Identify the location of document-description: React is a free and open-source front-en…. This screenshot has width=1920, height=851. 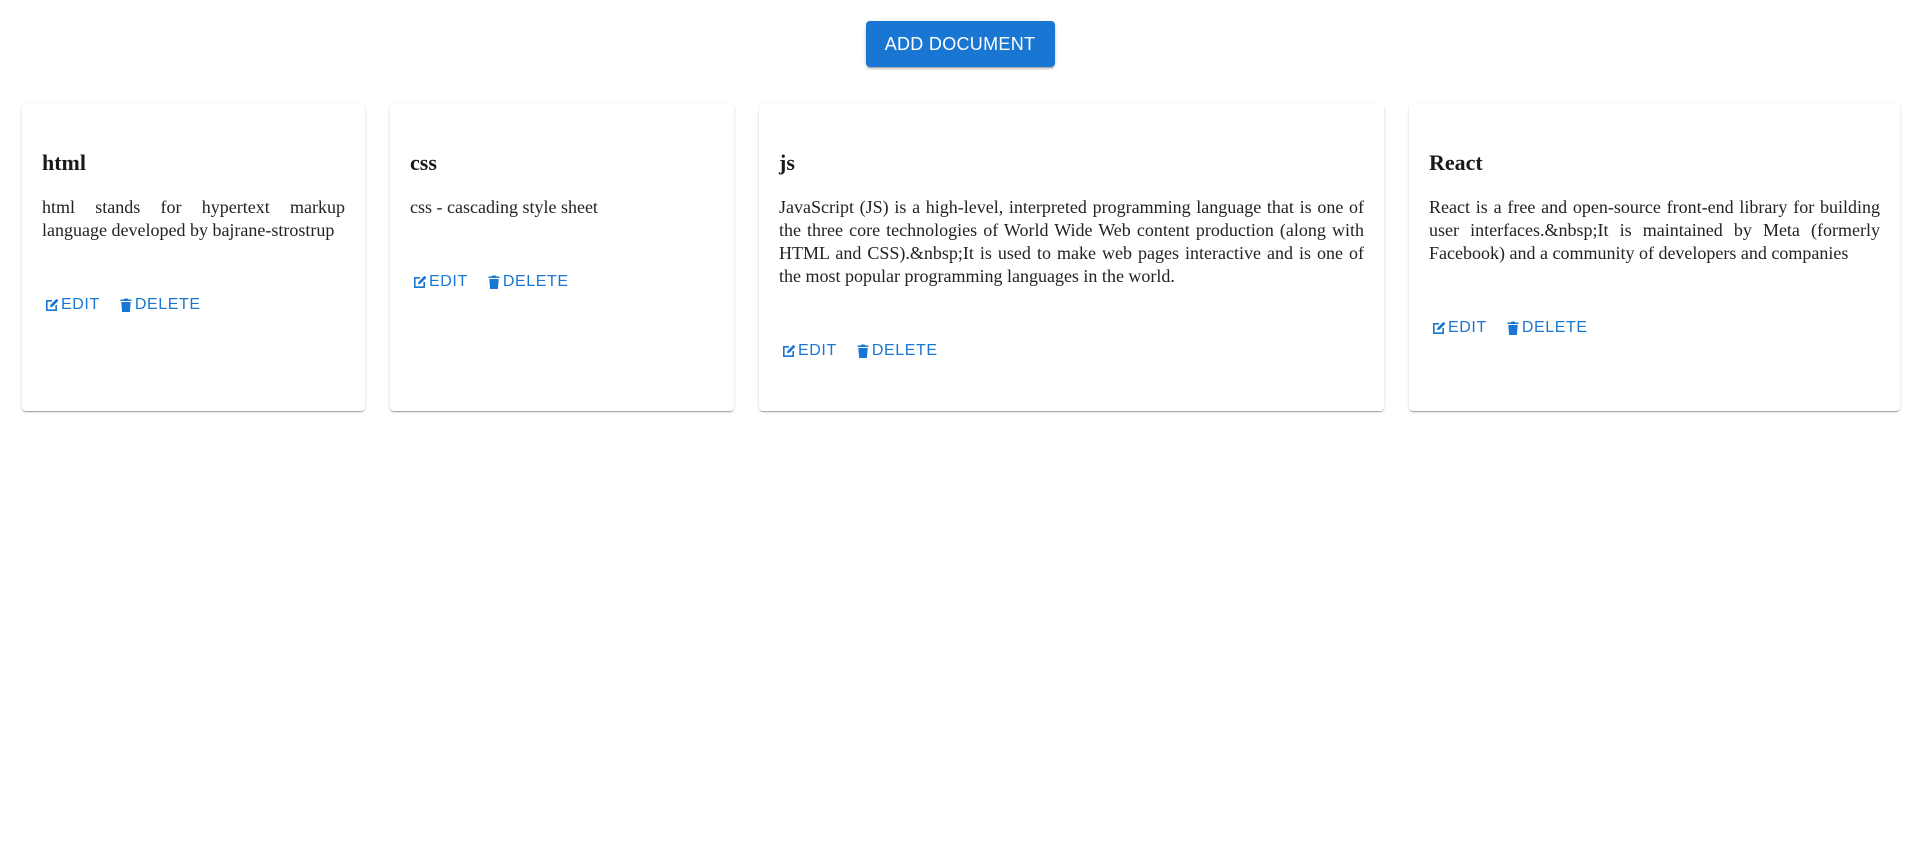
(1654, 230).